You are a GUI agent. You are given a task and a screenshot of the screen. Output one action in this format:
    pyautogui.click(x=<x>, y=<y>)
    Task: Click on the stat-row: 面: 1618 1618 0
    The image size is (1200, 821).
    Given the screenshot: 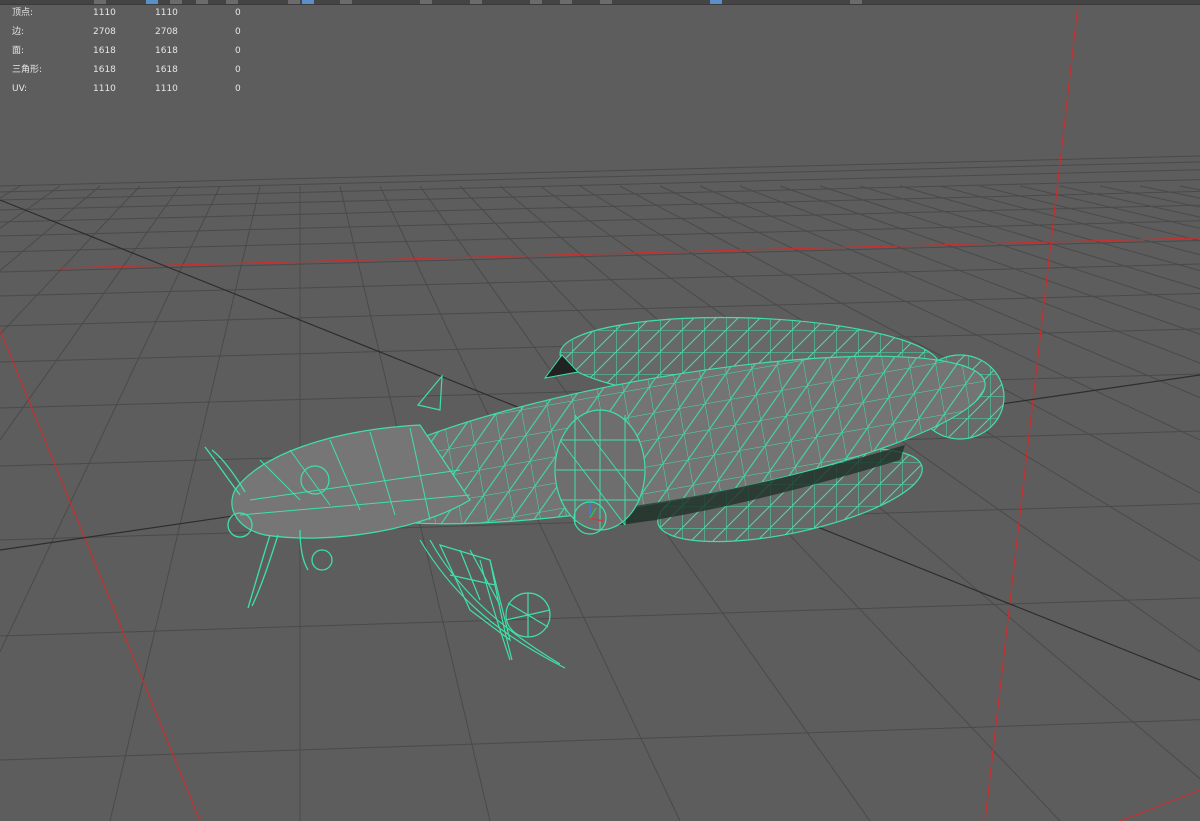 What is the action you would take?
    pyautogui.click(x=130, y=51)
    